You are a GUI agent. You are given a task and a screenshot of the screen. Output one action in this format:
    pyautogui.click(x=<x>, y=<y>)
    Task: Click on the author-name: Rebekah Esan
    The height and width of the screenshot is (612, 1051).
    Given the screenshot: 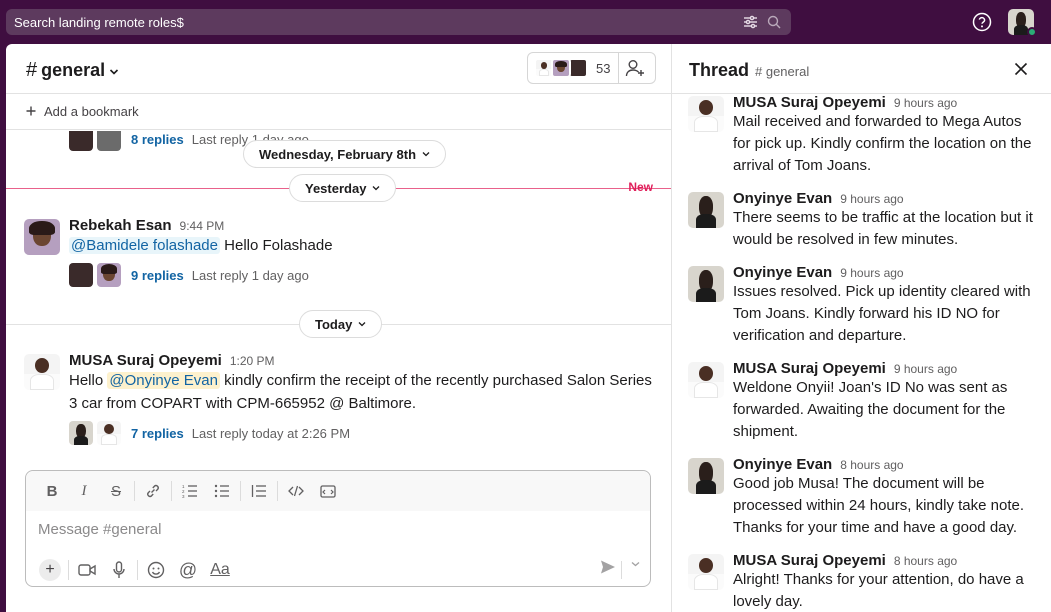 What is the action you would take?
    pyautogui.click(x=120, y=225)
    